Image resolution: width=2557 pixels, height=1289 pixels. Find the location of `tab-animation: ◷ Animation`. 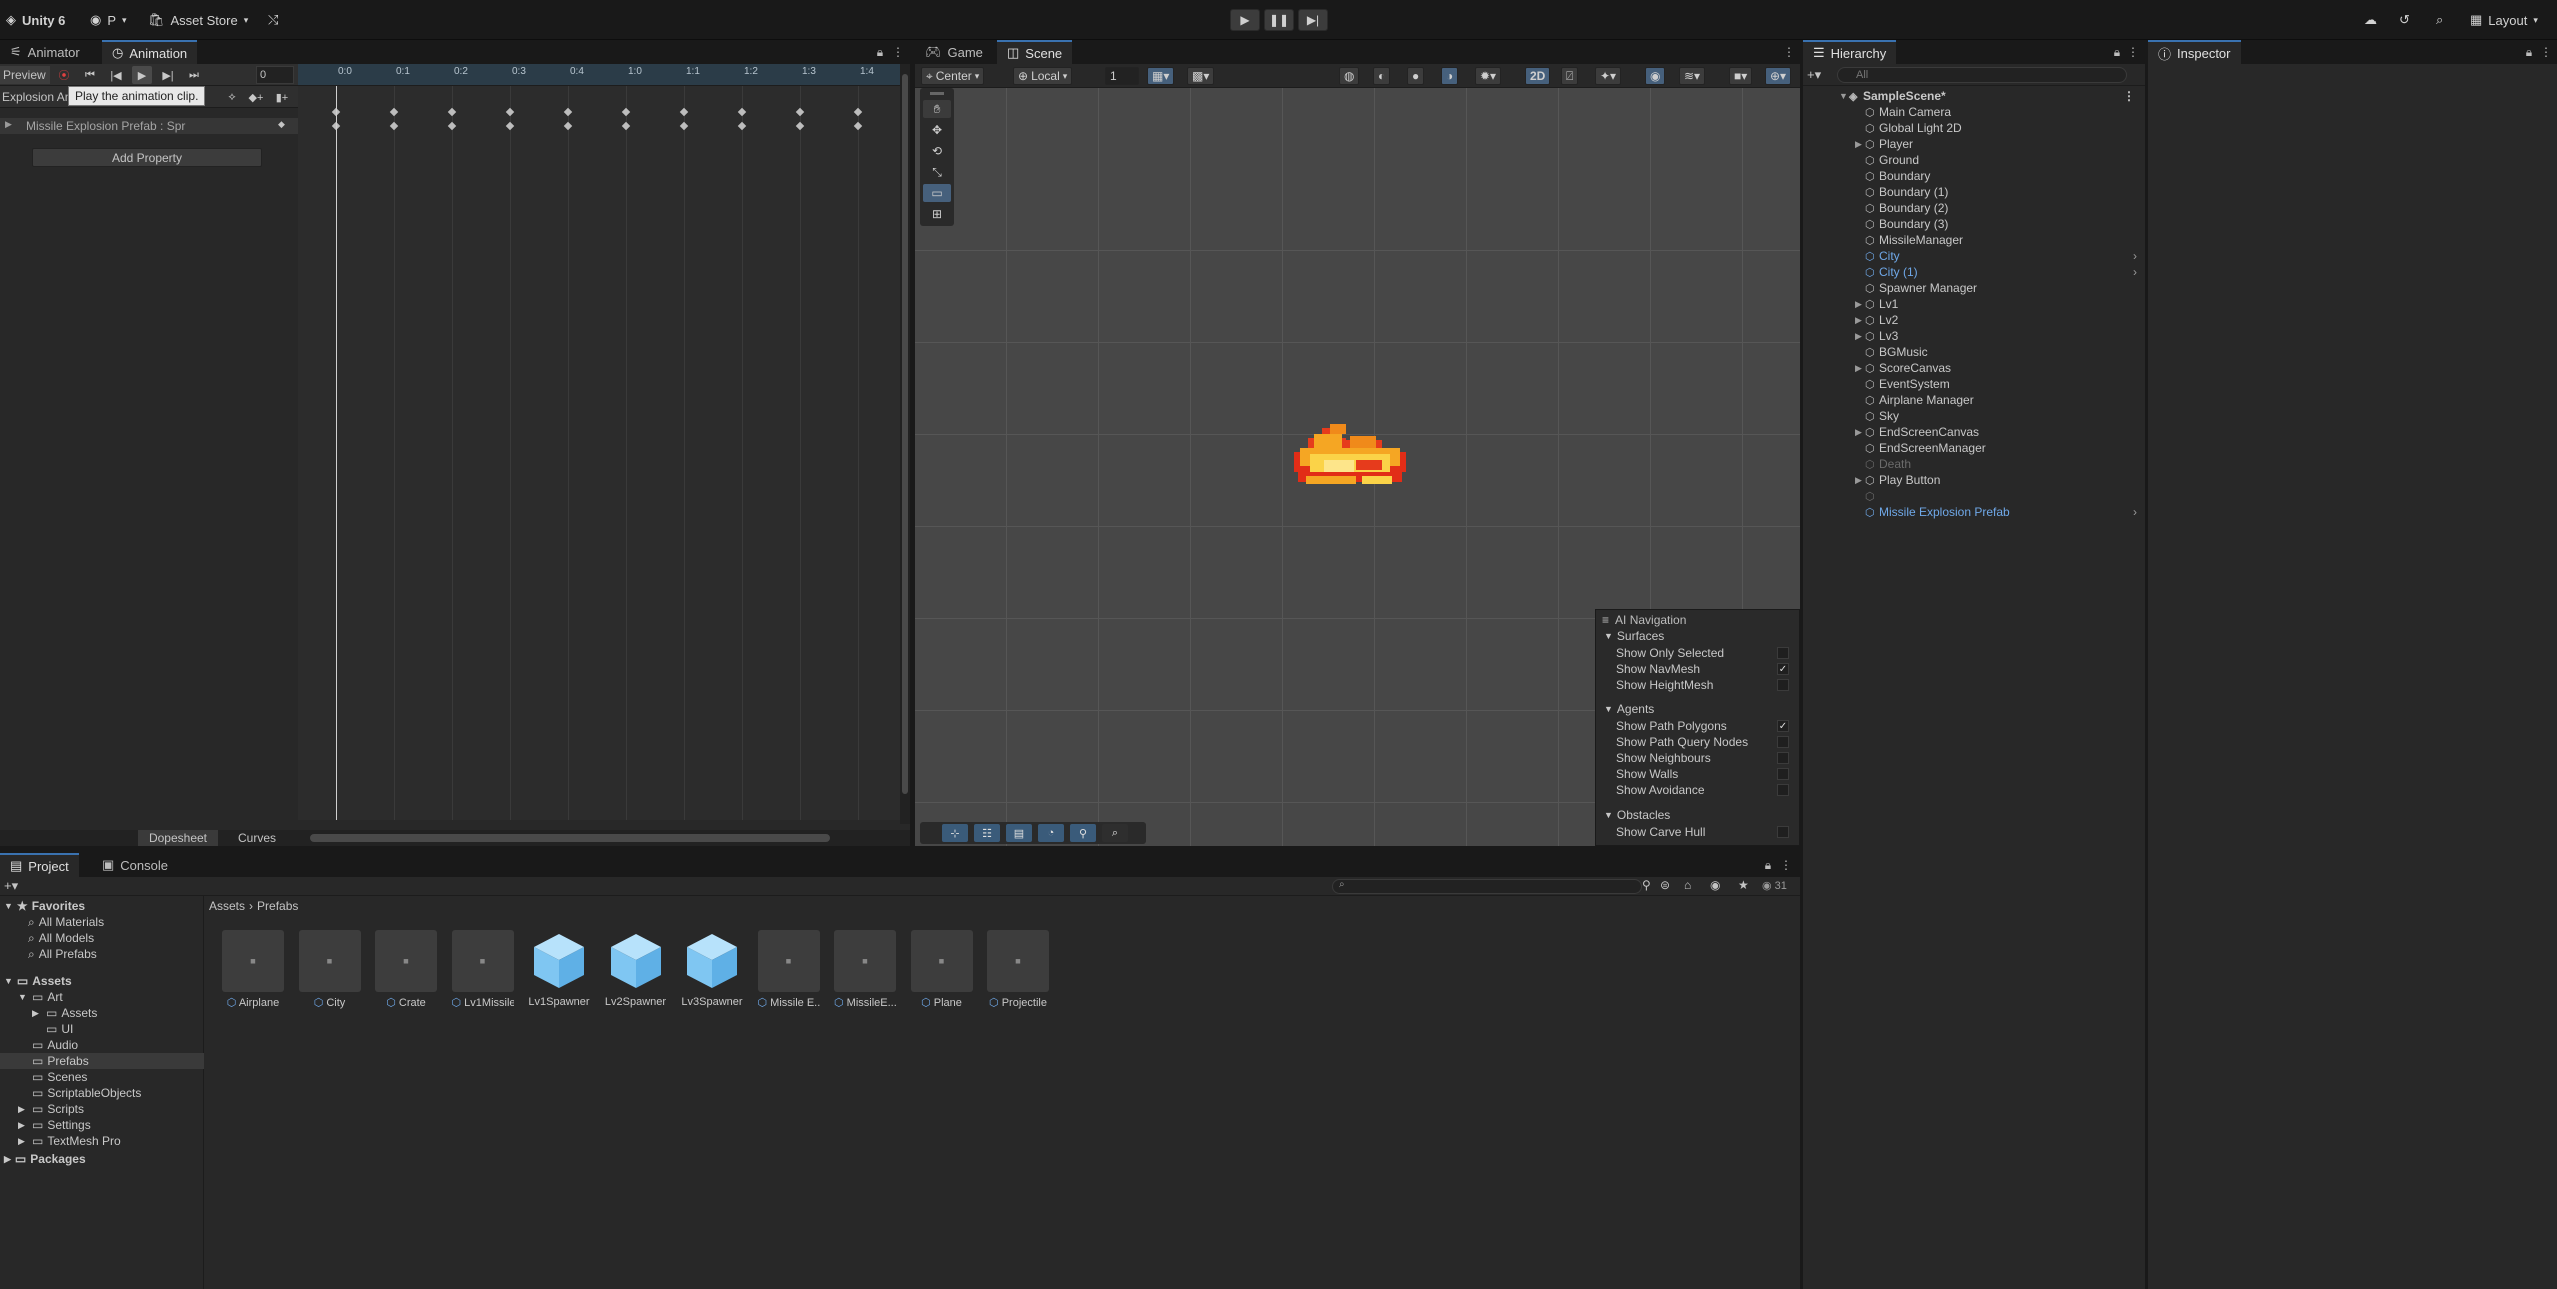

tab-animation: ◷ Animation is located at coordinates (150, 52).